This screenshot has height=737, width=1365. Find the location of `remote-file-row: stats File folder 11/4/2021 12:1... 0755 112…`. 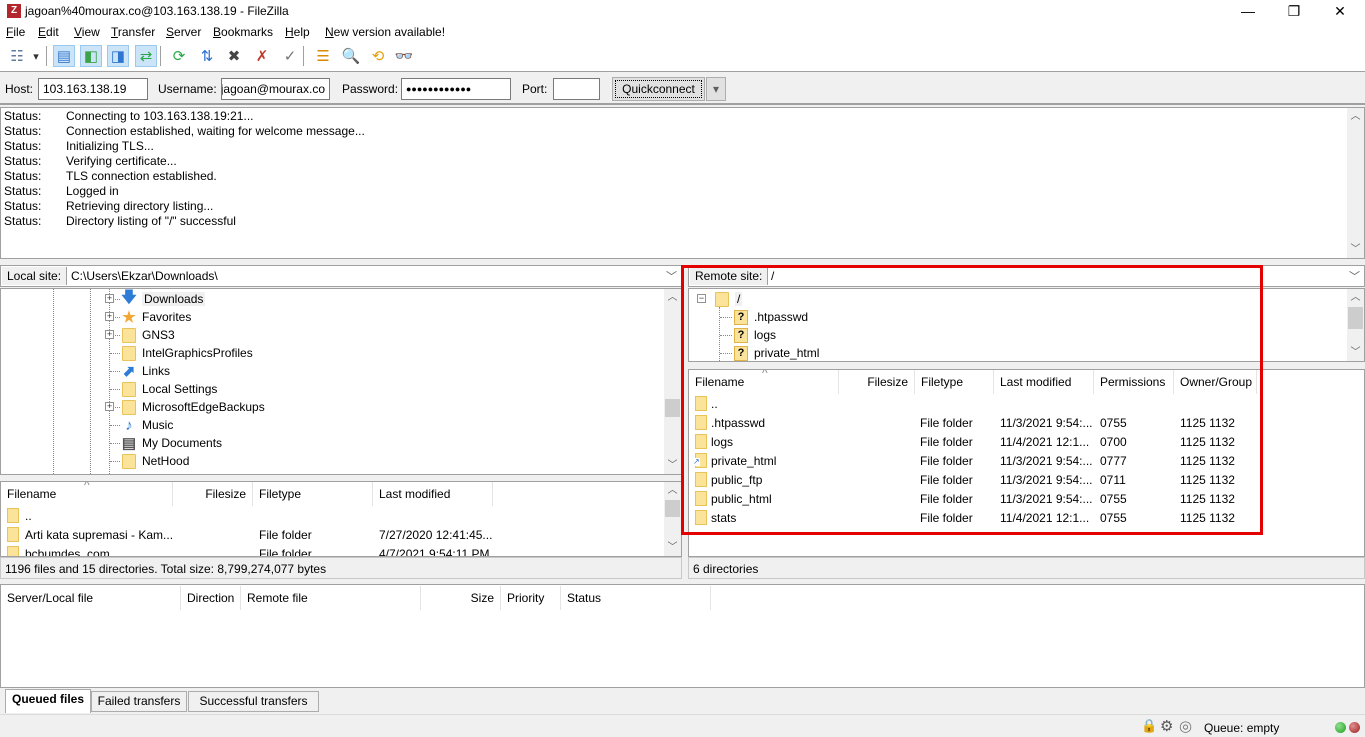

remote-file-row: stats File folder 11/4/2021 12:1... 0755 112… is located at coordinates (1026, 518).